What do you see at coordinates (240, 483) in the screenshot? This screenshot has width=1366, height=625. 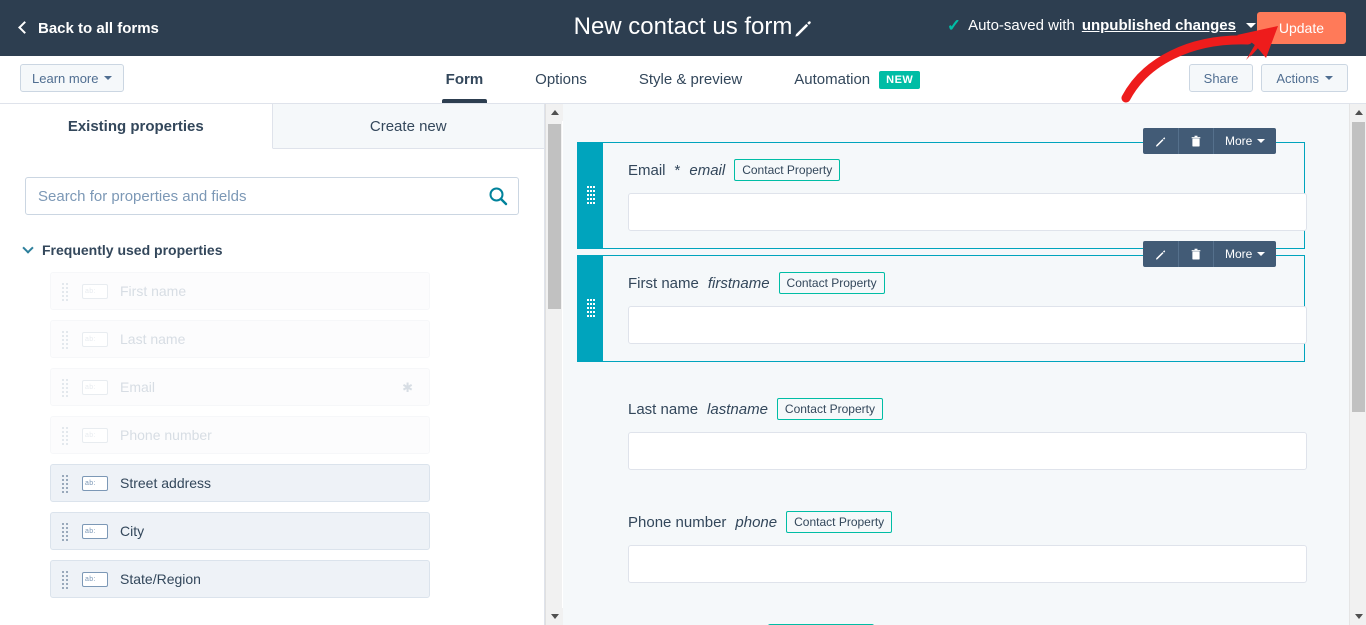 I see `list-item: ab: Street address` at bounding box center [240, 483].